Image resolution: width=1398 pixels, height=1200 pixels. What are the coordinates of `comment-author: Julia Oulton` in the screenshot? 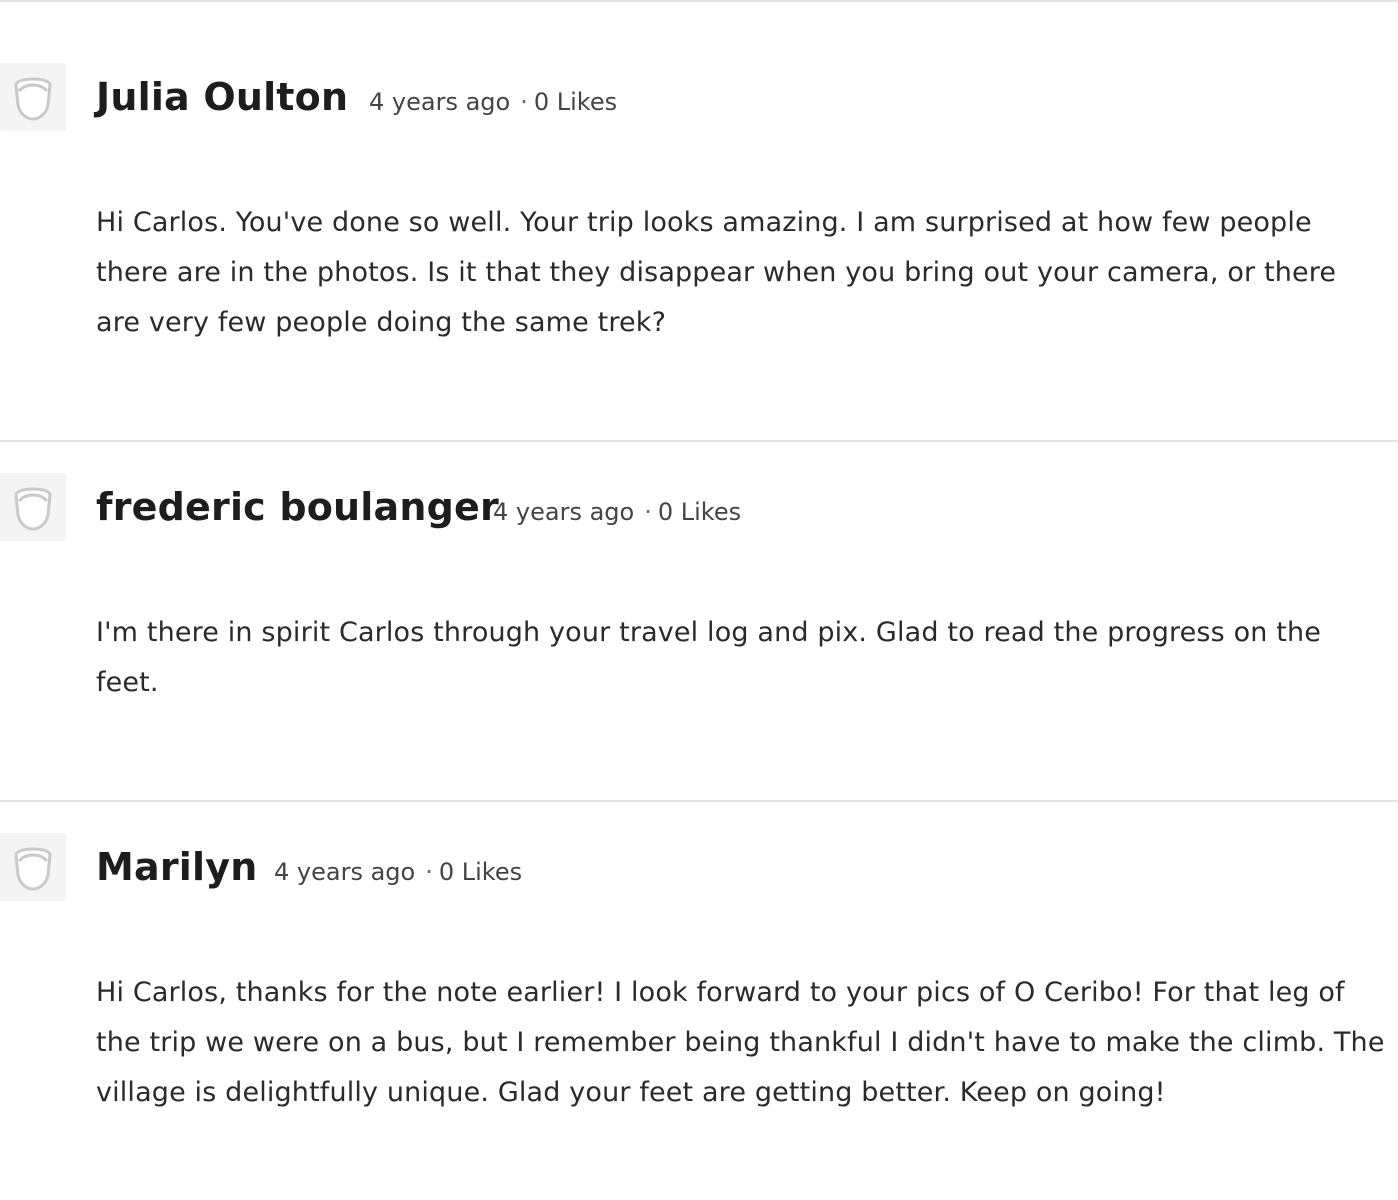 It's located at (222, 97).